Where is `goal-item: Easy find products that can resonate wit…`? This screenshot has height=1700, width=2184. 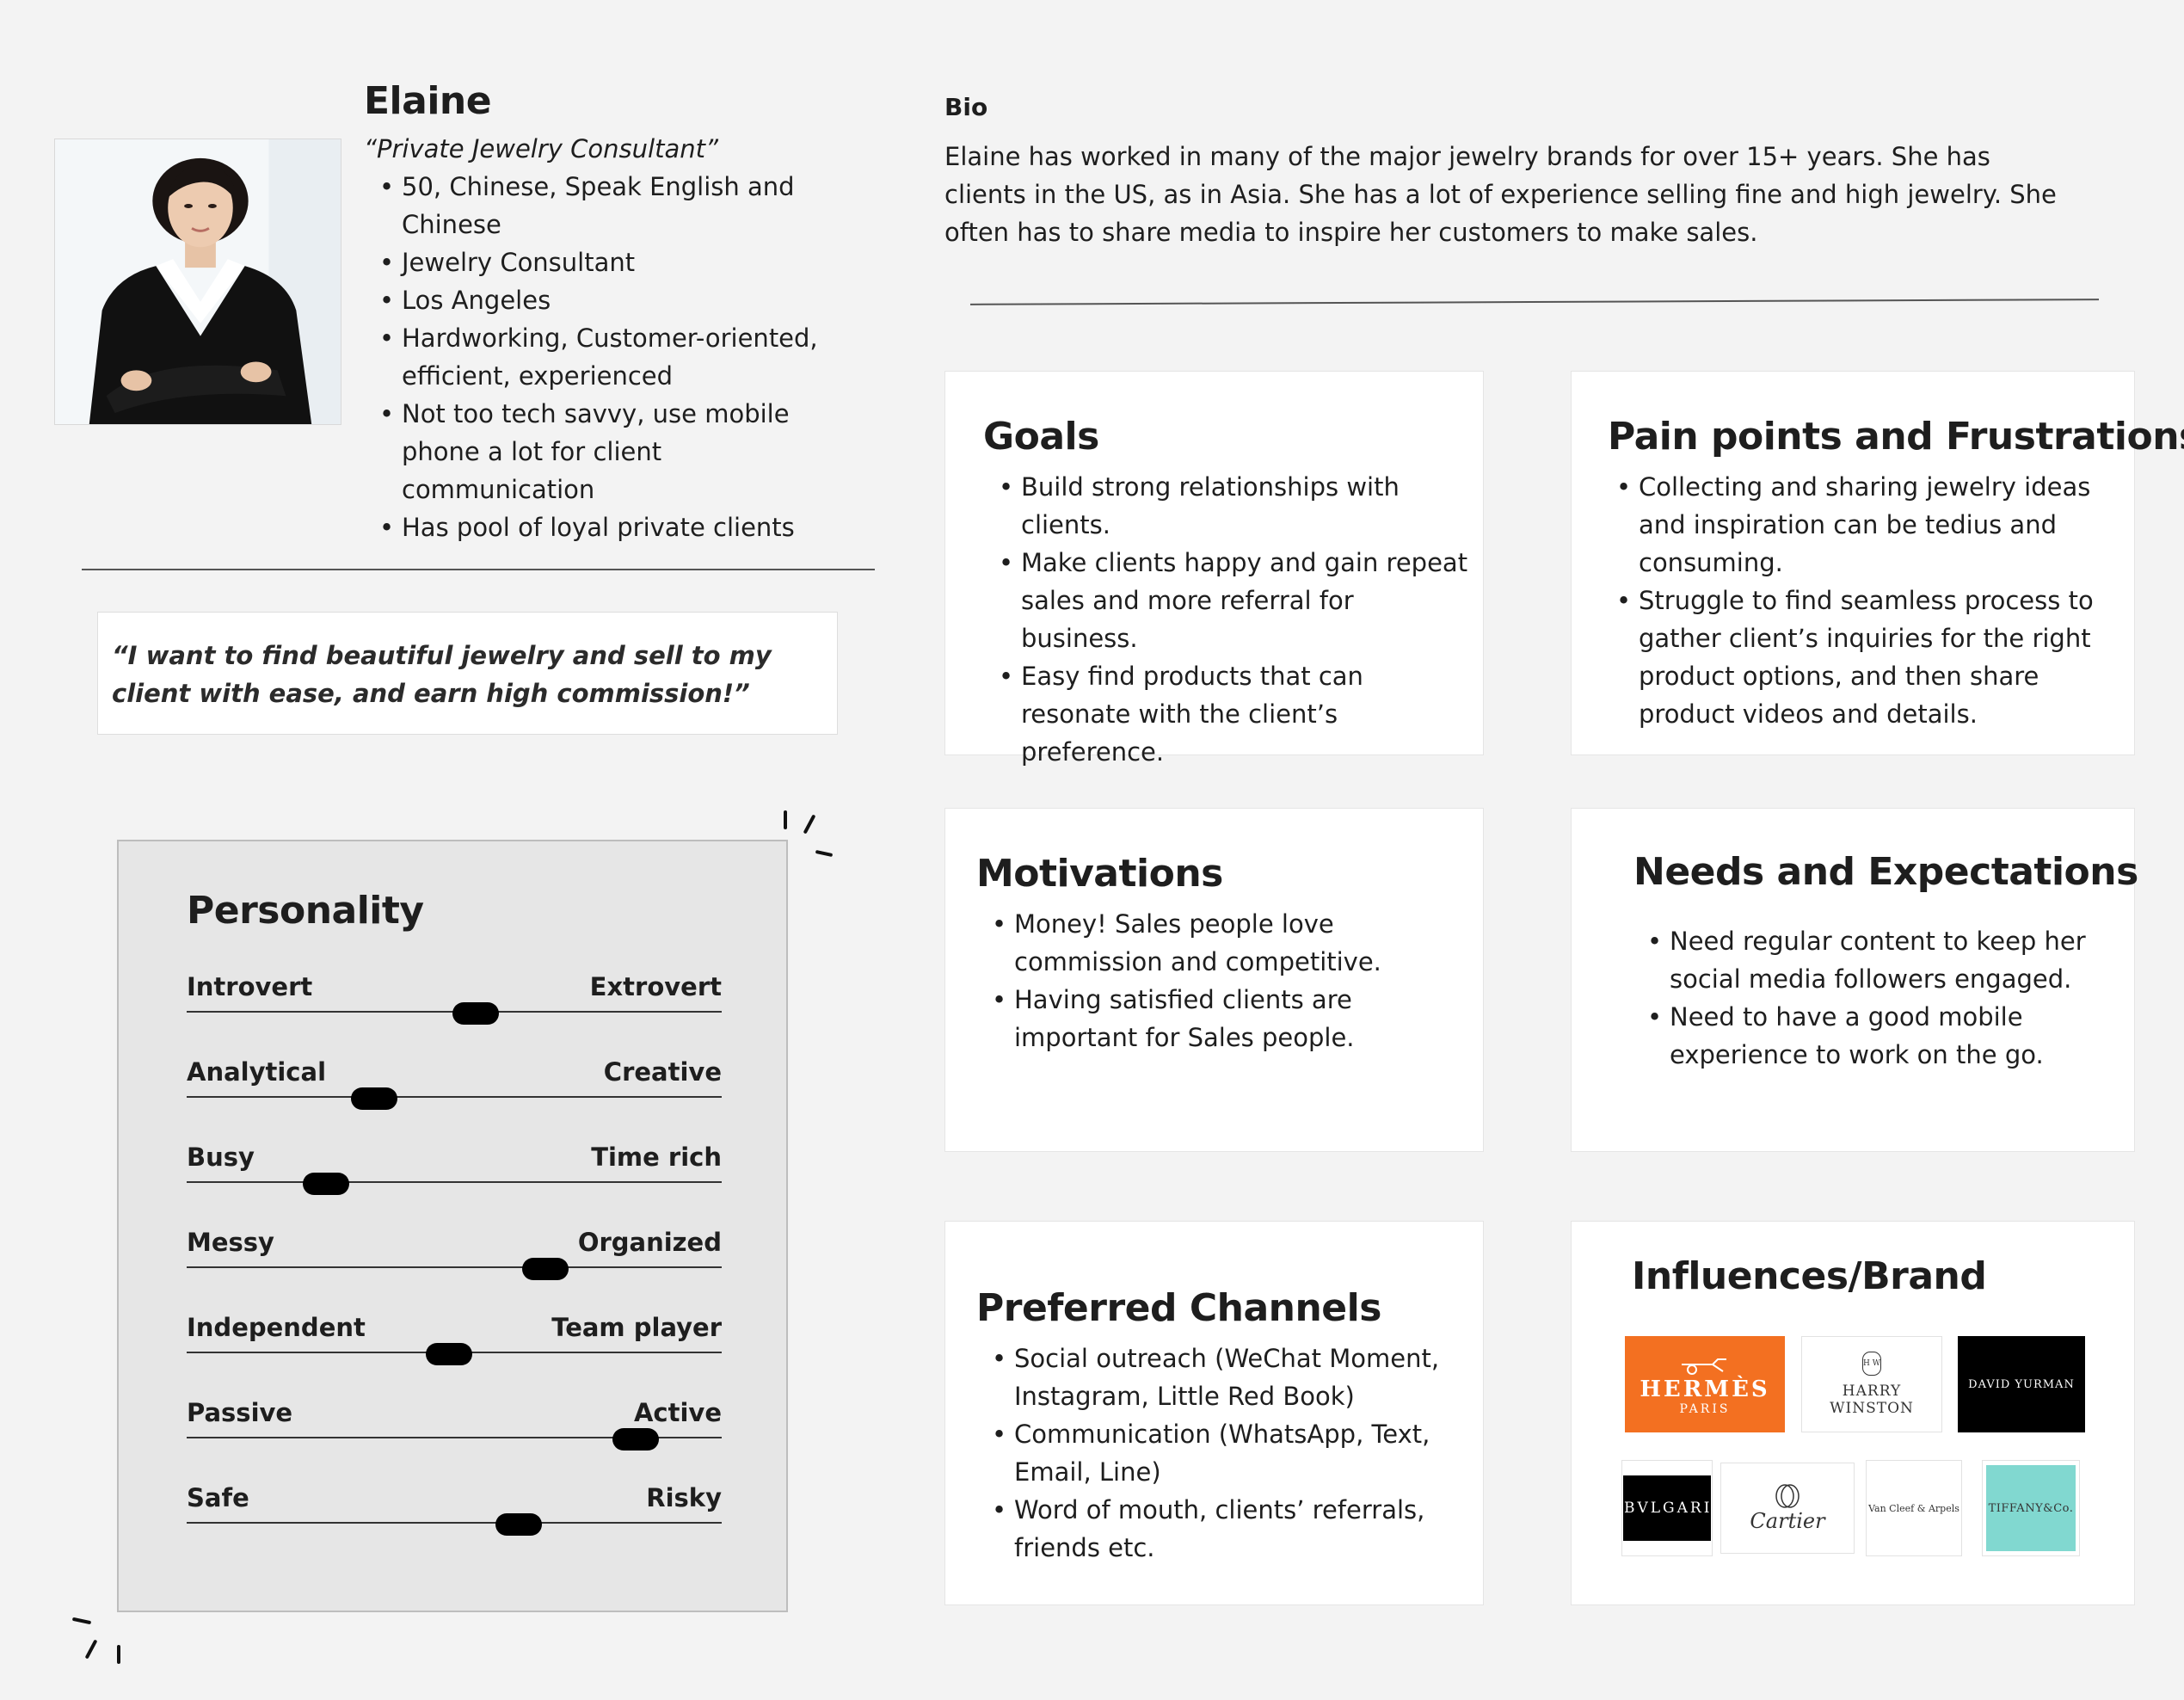
goal-item: Easy find products that can resonate wit… is located at coordinates (1235, 714).